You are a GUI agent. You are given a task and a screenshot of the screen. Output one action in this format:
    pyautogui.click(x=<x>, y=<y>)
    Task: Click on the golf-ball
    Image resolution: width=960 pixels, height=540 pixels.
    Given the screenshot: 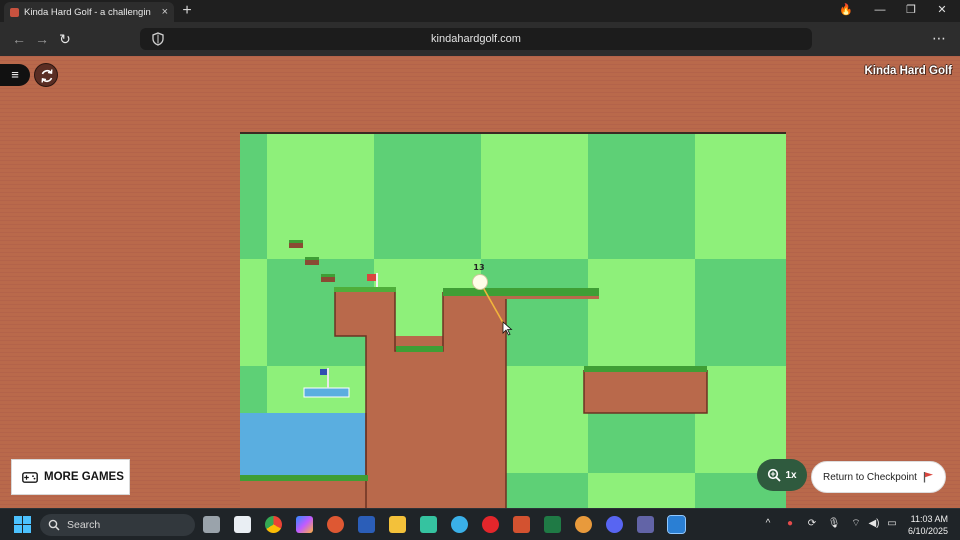 What is the action you would take?
    pyautogui.click(x=480, y=282)
    